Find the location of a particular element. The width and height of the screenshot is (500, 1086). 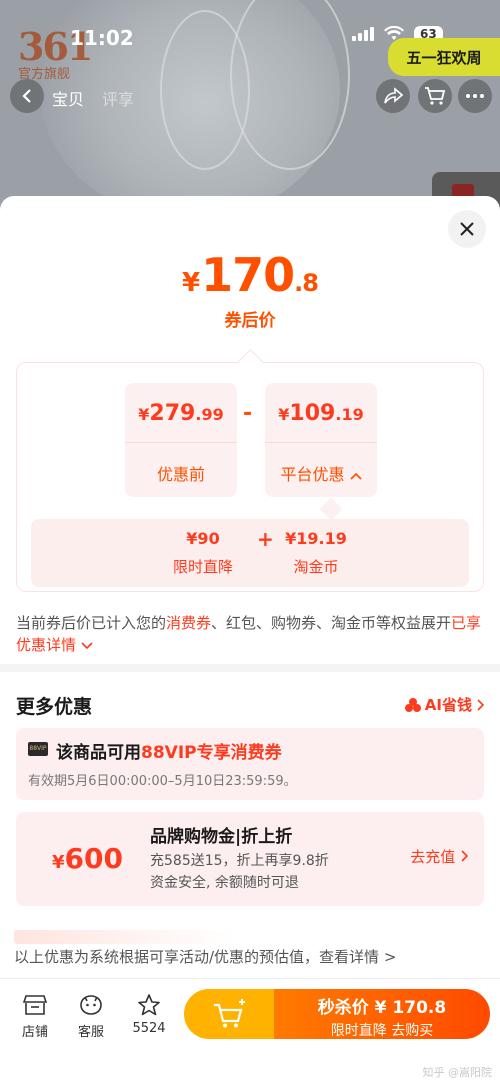

price-int: 170 is located at coordinates (248, 275).